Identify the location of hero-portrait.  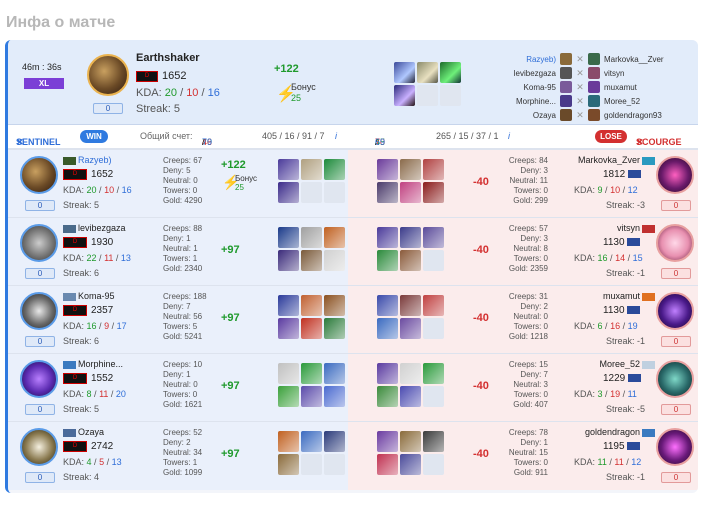
(108, 75).